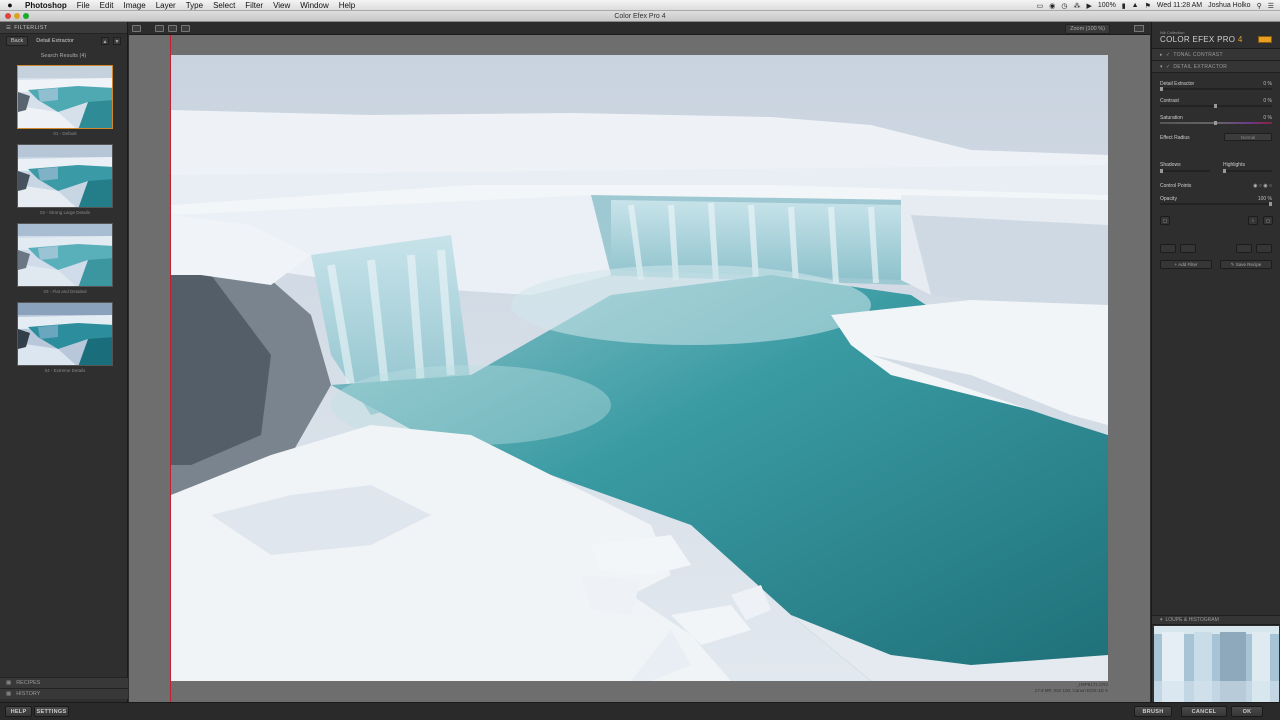 The width and height of the screenshot is (1280, 720). What do you see at coordinates (640, 16) in the screenshot?
I see `window-title: Color Efex Pro 4` at bounding box center [640, 16].